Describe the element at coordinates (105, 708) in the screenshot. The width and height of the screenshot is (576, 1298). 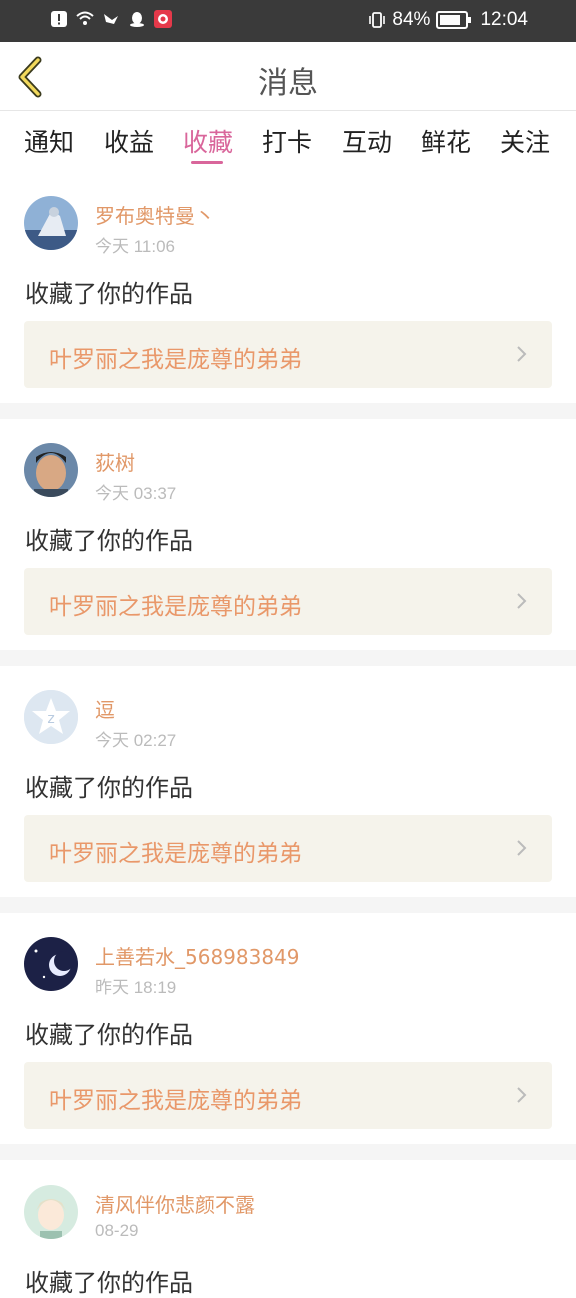
I see `username: 逗` at that location.